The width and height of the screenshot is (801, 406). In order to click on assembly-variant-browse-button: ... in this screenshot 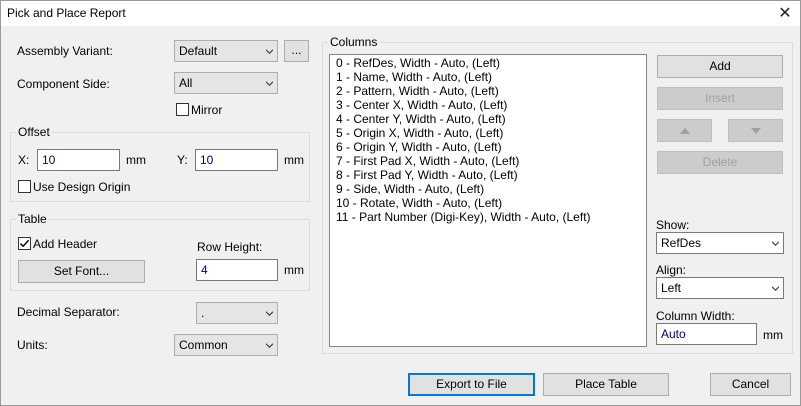, I will do `click(296, 51)`.